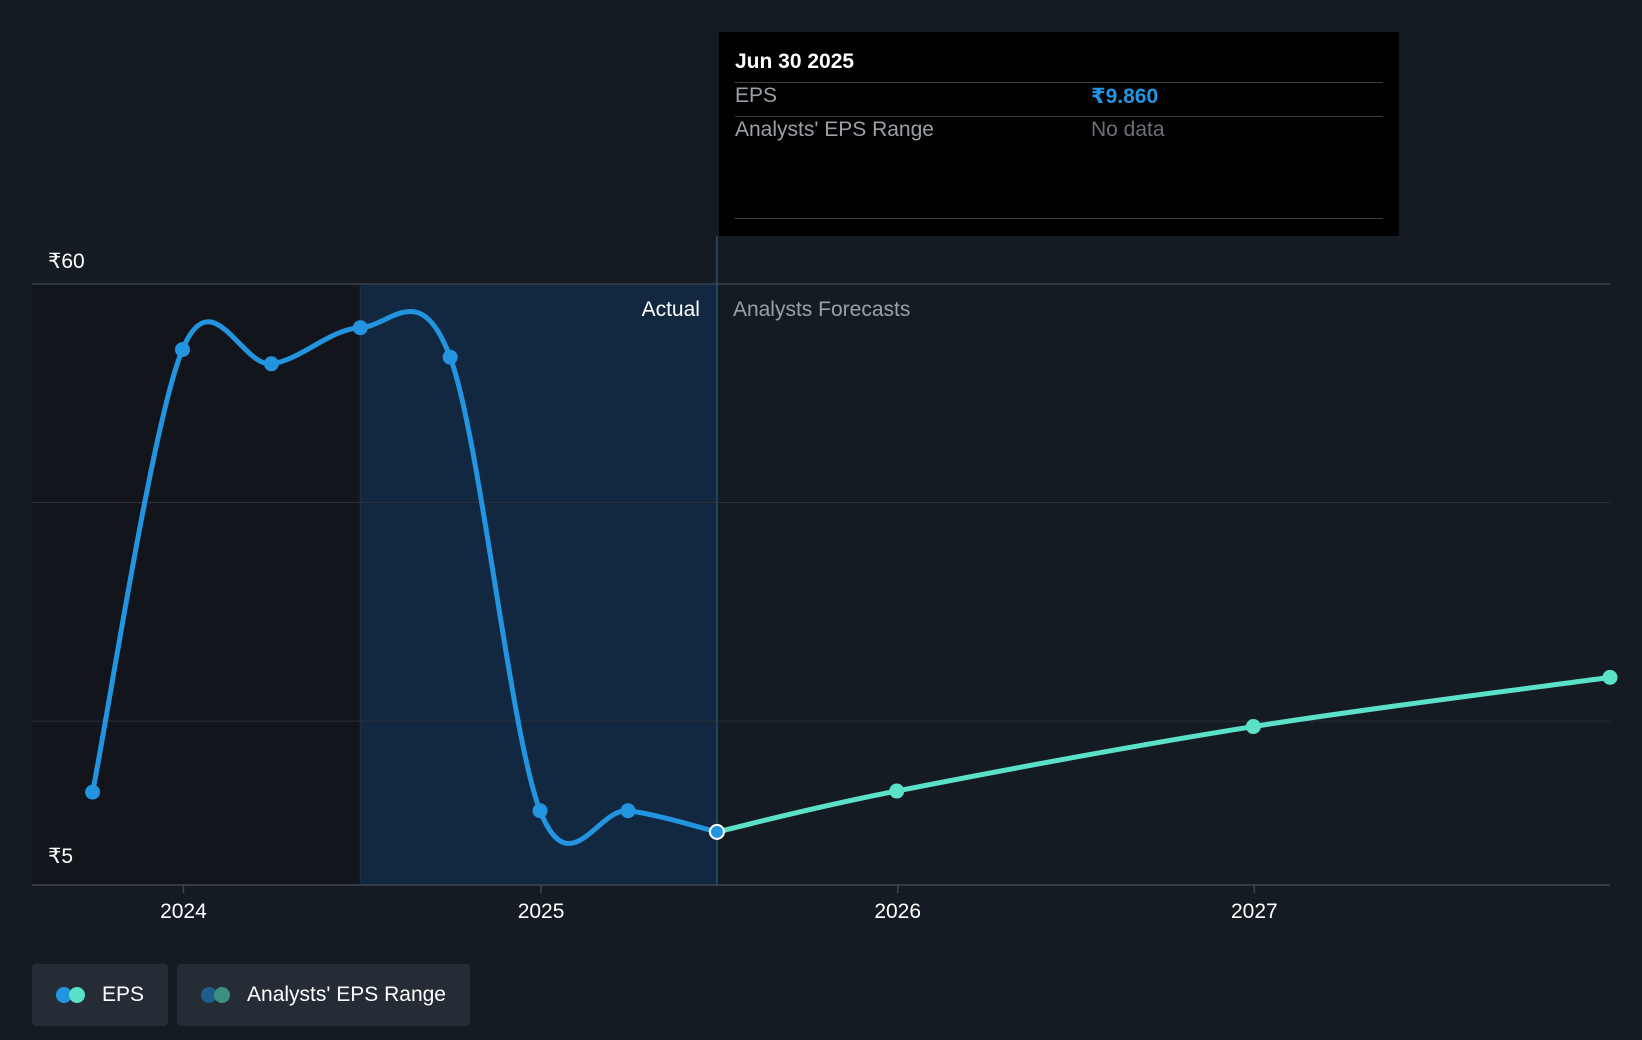 The width and height of the screenshot is (1642, 1040). Describe the element at coordinates (897, 911) in the screenshot. I see `x-tick-label: 2026` at that location.